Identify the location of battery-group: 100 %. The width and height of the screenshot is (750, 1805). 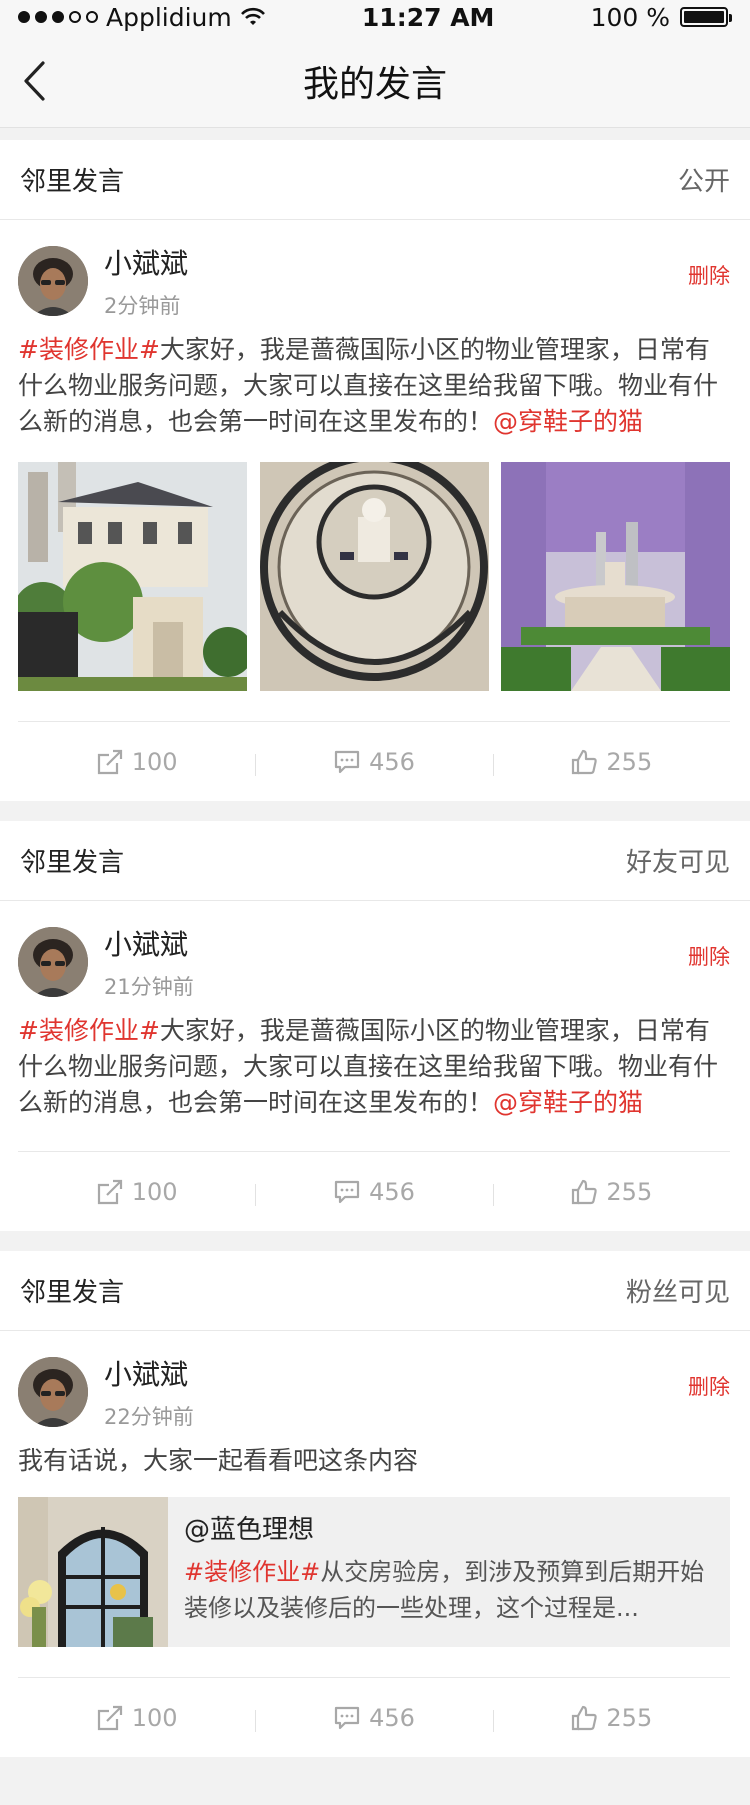
(661, 17).